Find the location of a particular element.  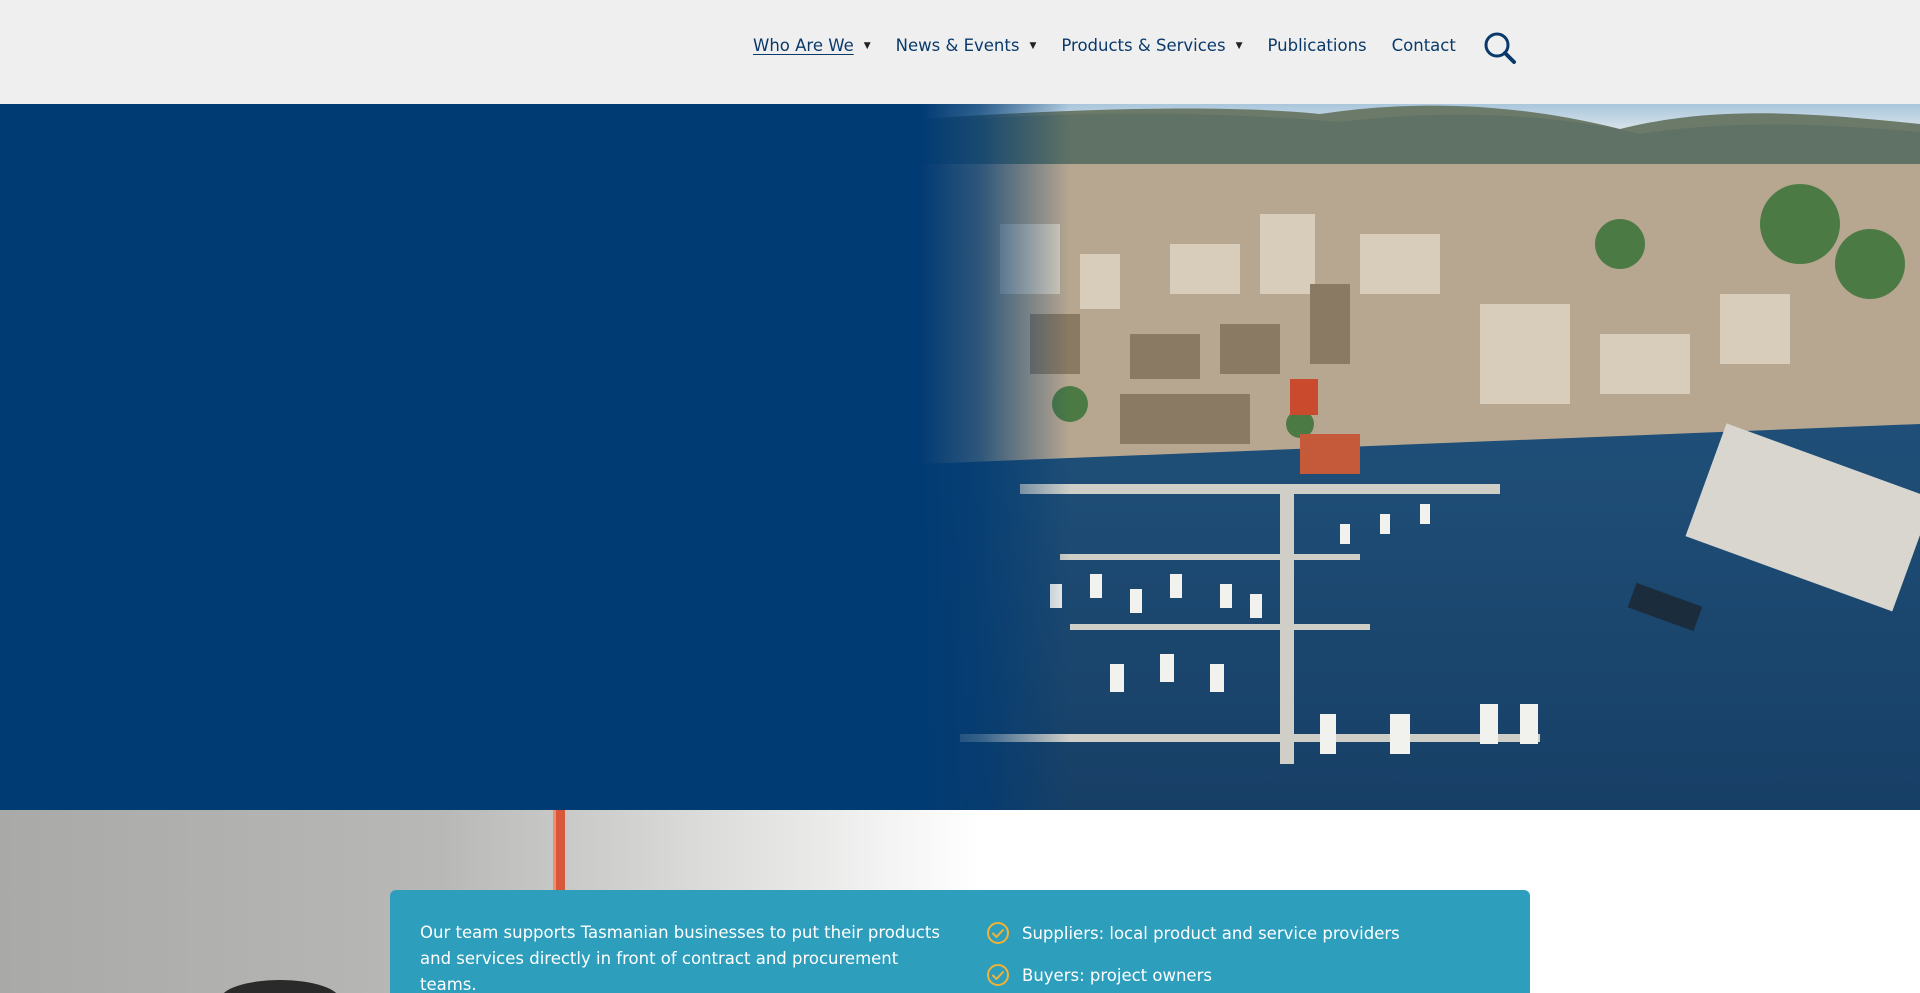

nav-label: Products & Services is located at coordinates (1143, 45).